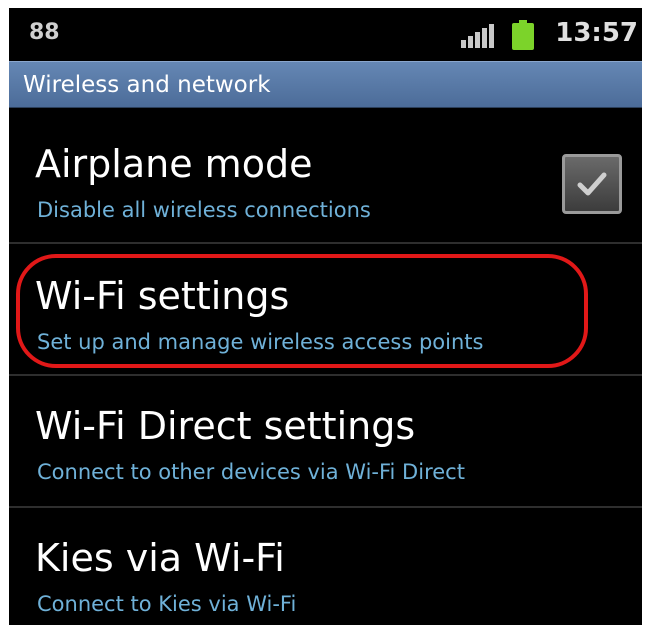  I want to click on signal-bars-icon, so click(477, 36).